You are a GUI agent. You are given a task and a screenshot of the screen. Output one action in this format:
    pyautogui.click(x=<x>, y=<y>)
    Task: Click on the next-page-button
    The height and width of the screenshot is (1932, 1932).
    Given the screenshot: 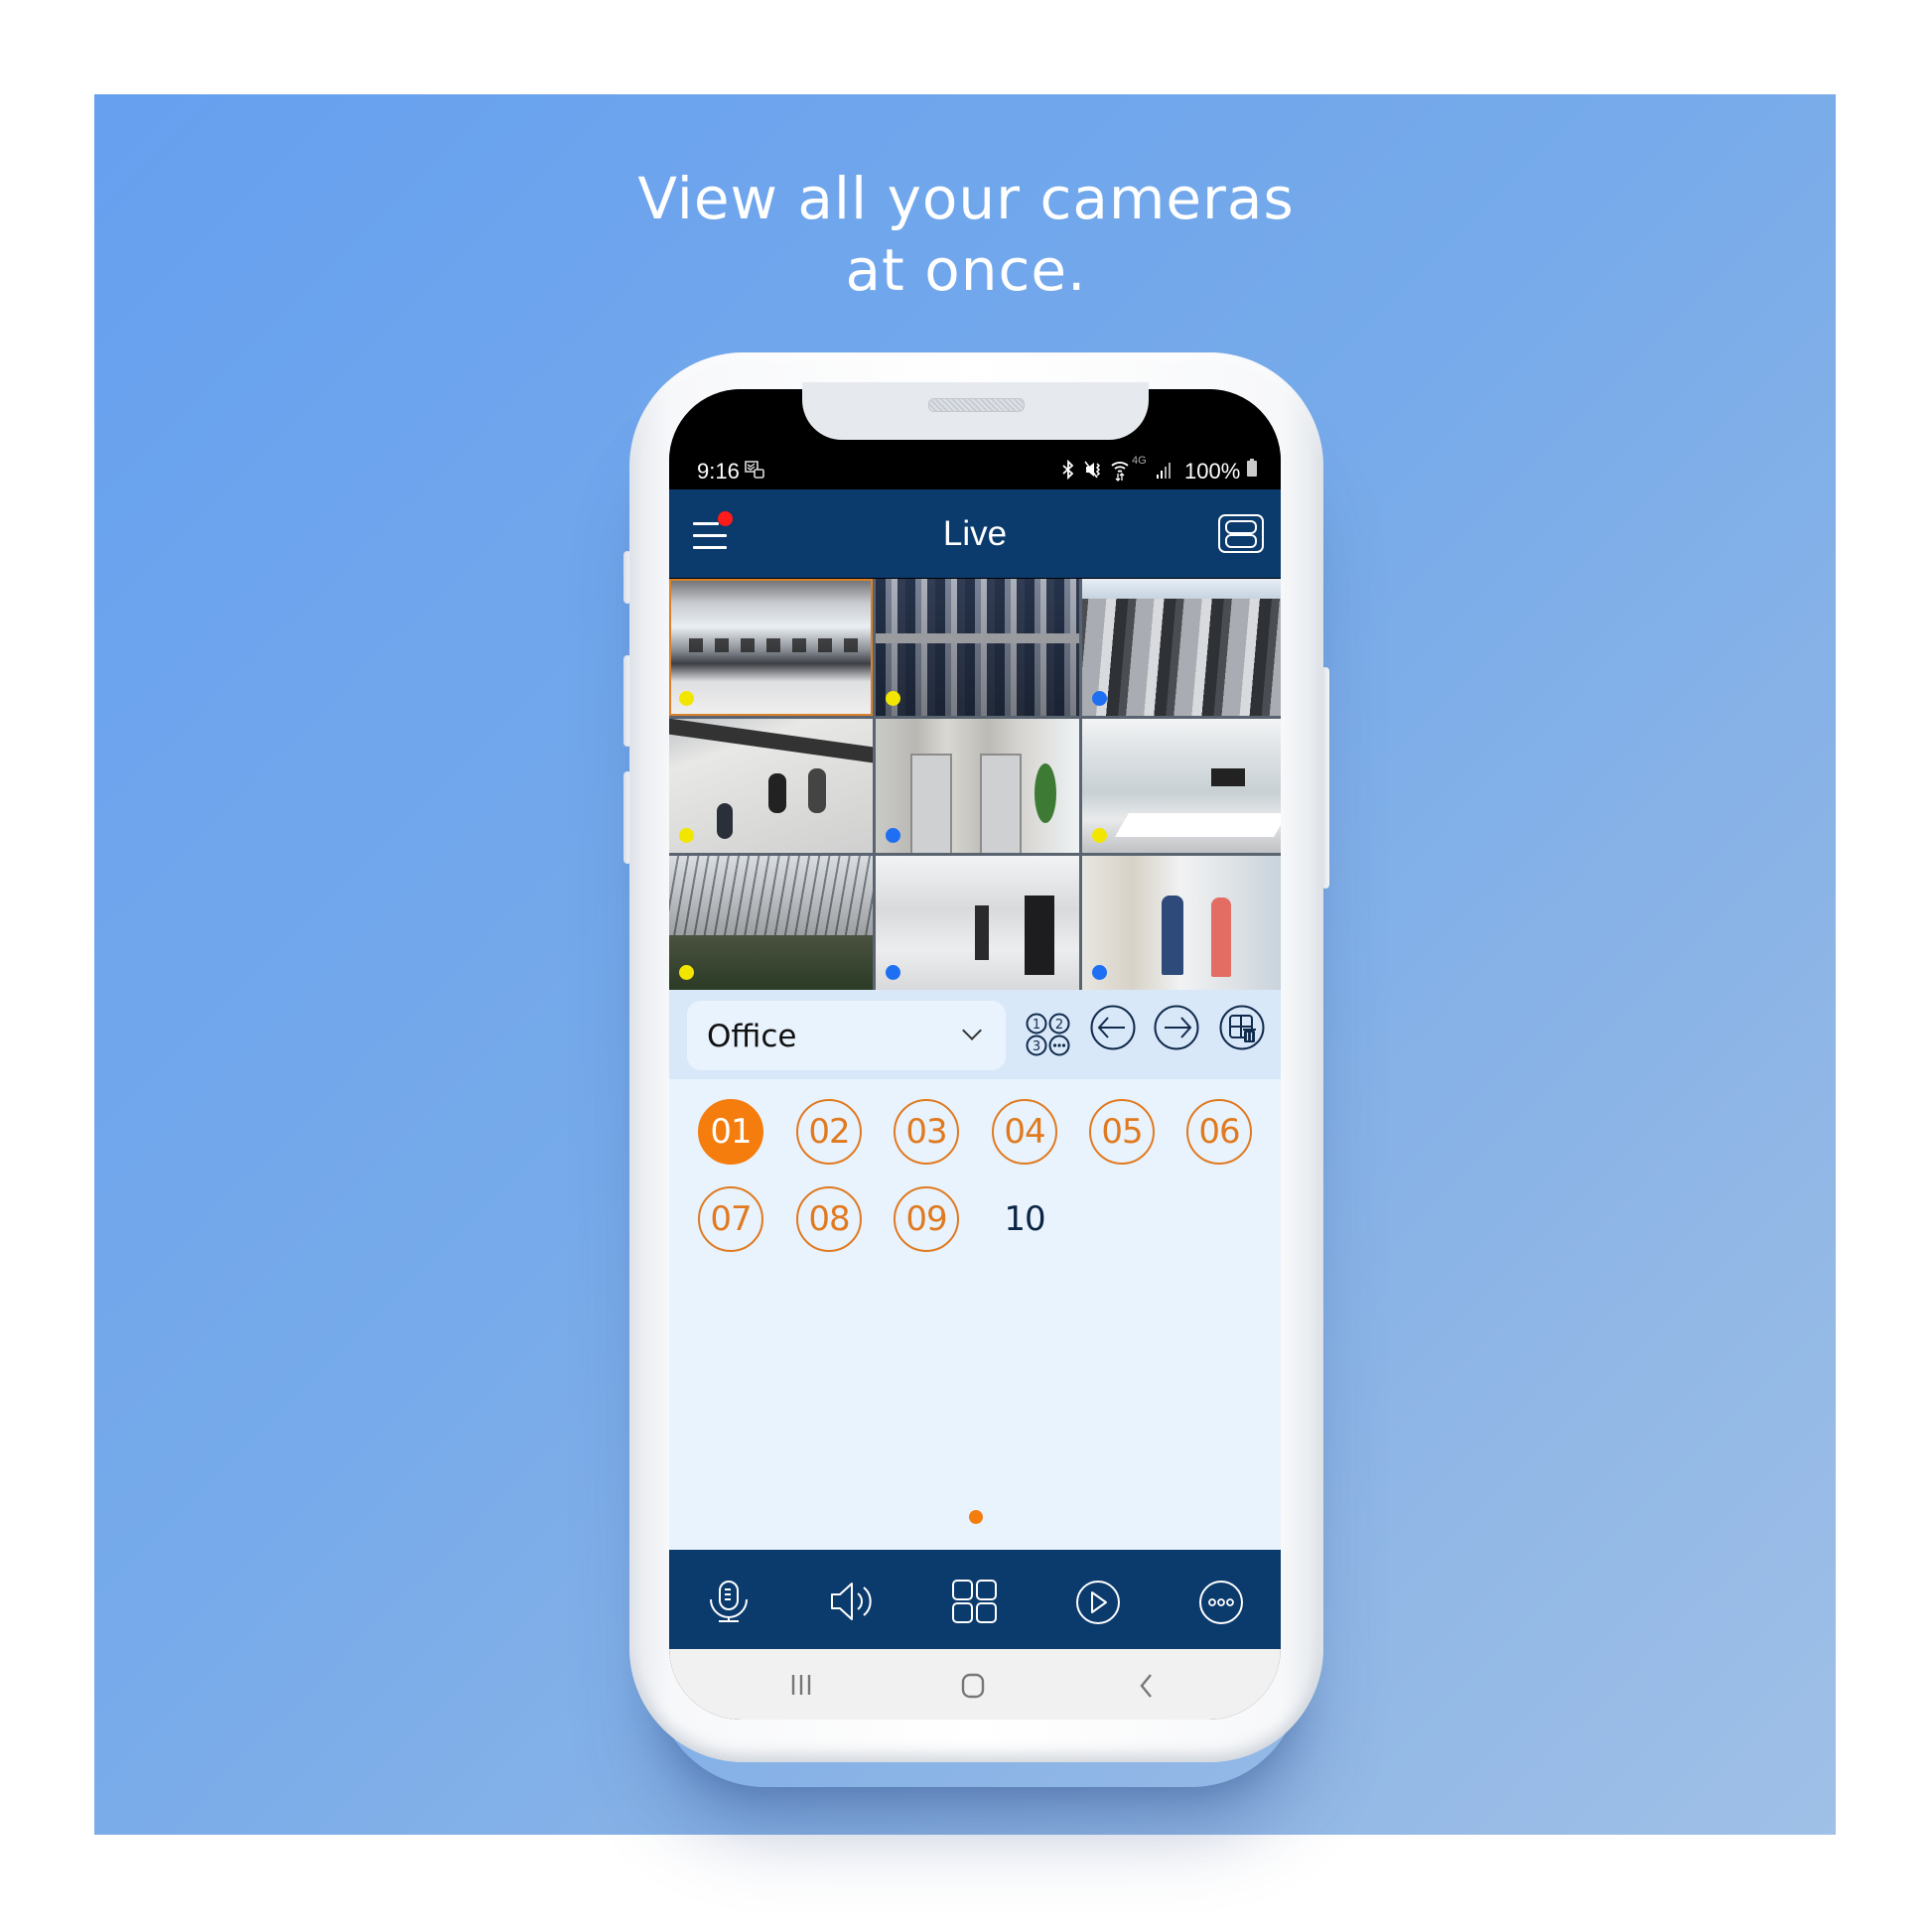 What is the action you would take?
    pyautogui.click(x=1176, y=1027)
    